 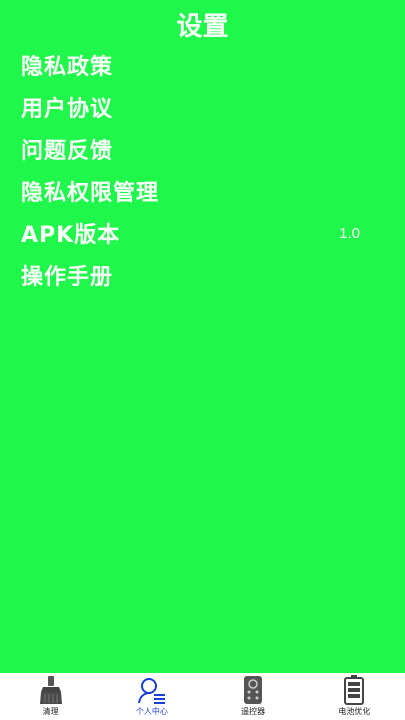 I want to click on tab-label: 电池优化, so click(x=354, y=711).